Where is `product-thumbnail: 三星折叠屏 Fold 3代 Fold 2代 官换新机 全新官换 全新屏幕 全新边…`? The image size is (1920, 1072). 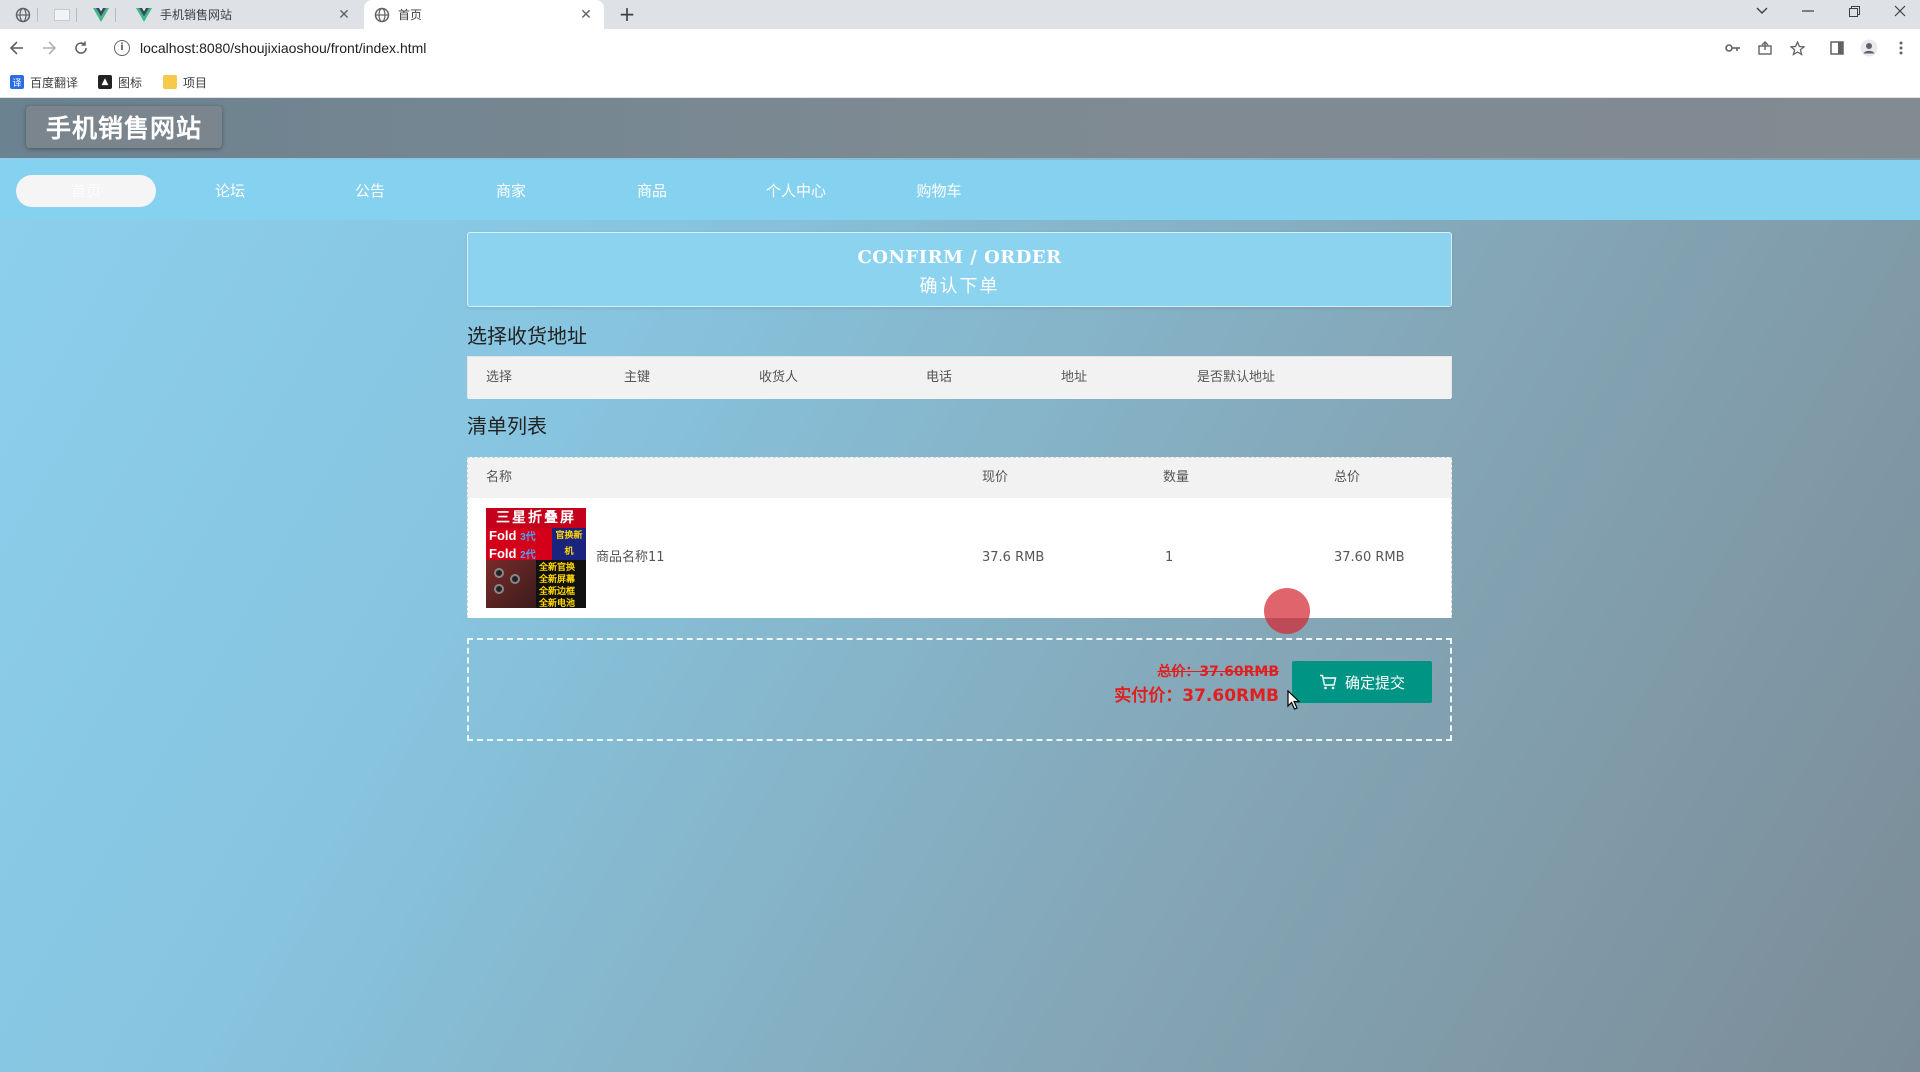
product-thumbnail: 三星折叠屏 Fold 3代 Fold 2代 官换新机 全新官换 全新屏幕 全新边… is located at coordinates (536, 558).